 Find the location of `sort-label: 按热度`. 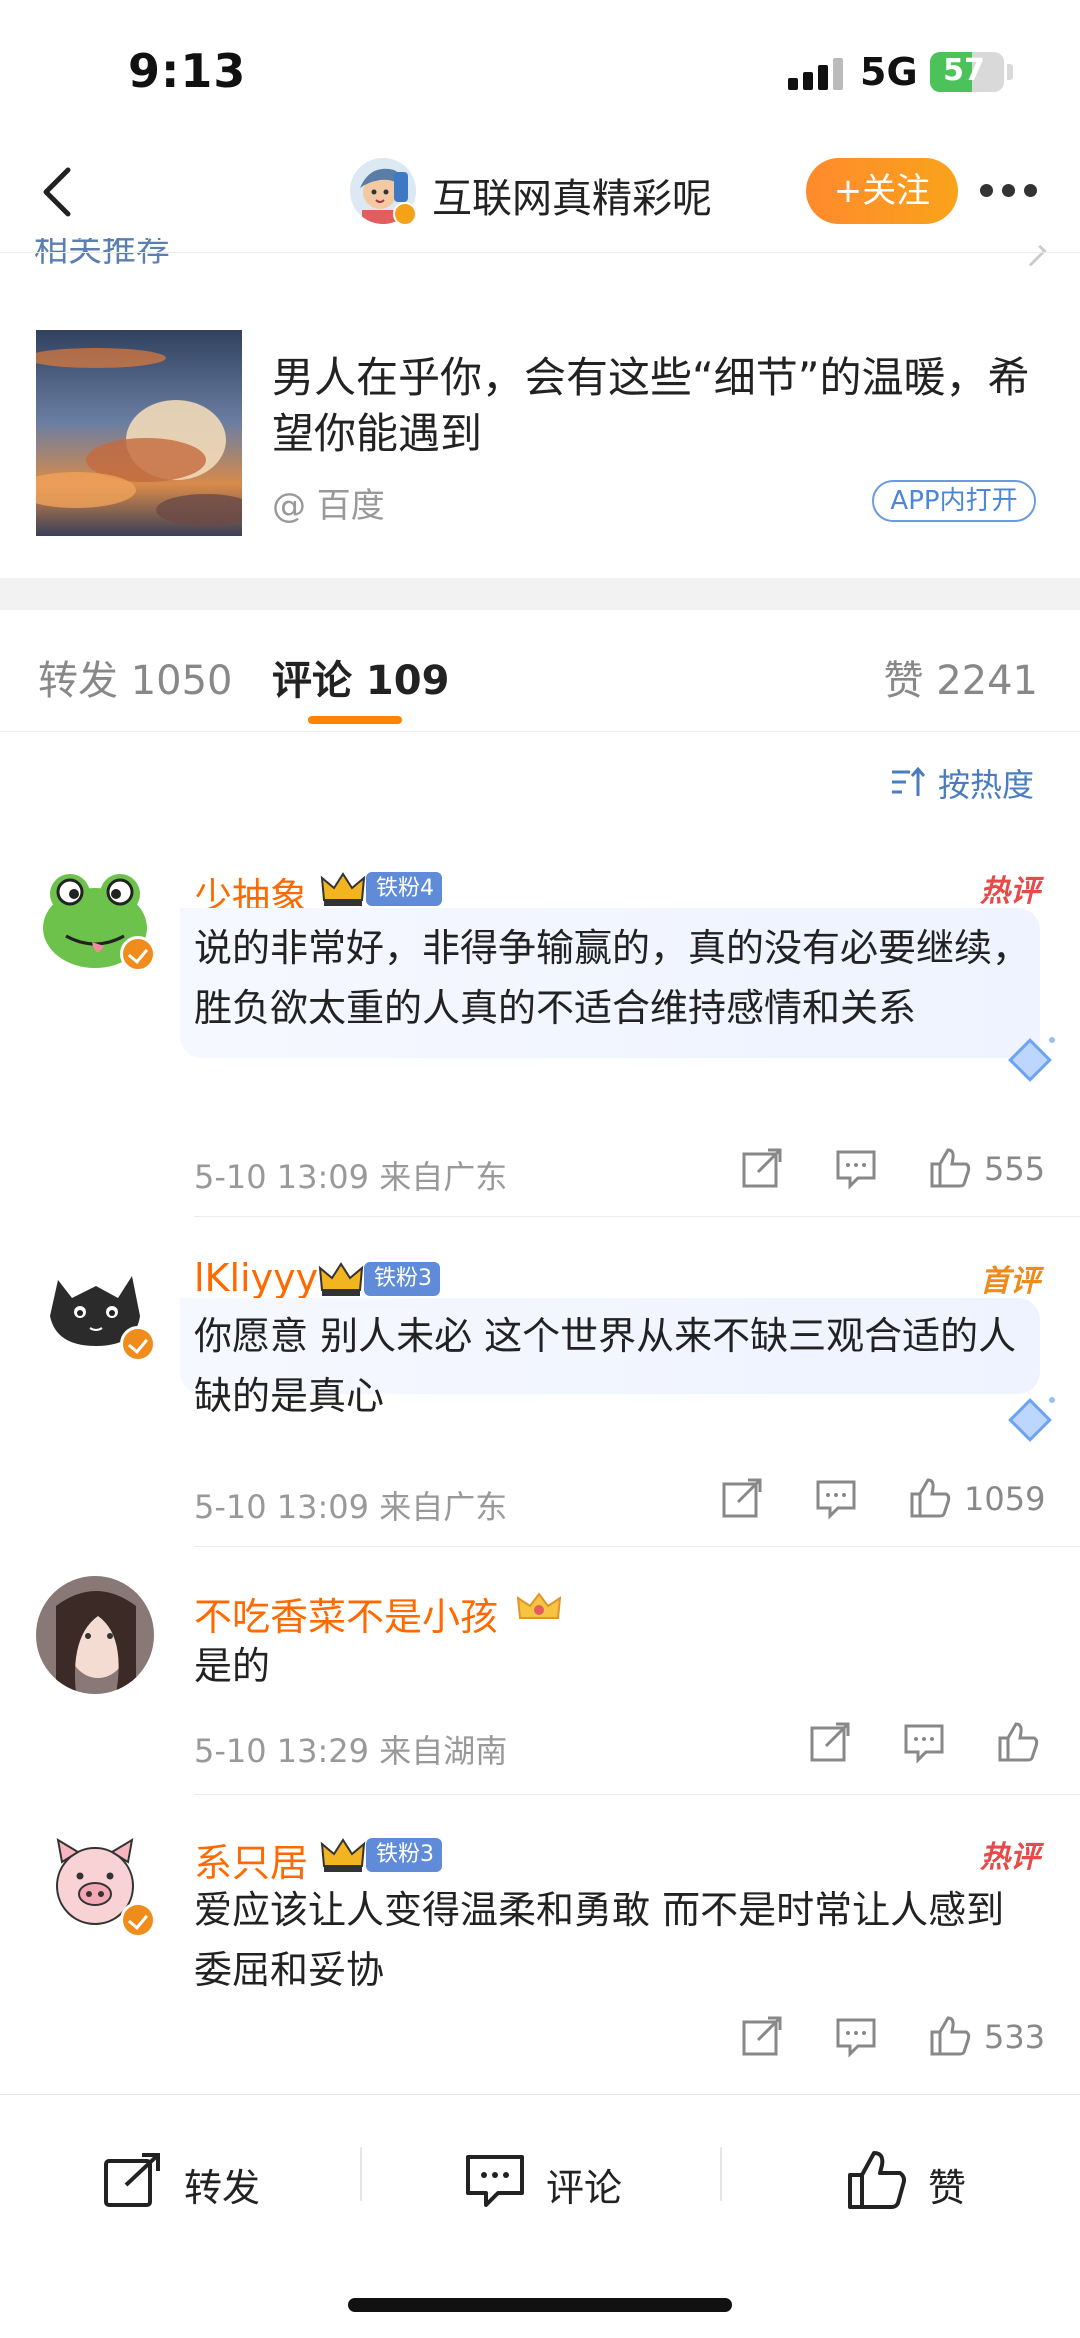

sort-label: 按热度 is located at coordinates (986, 785).